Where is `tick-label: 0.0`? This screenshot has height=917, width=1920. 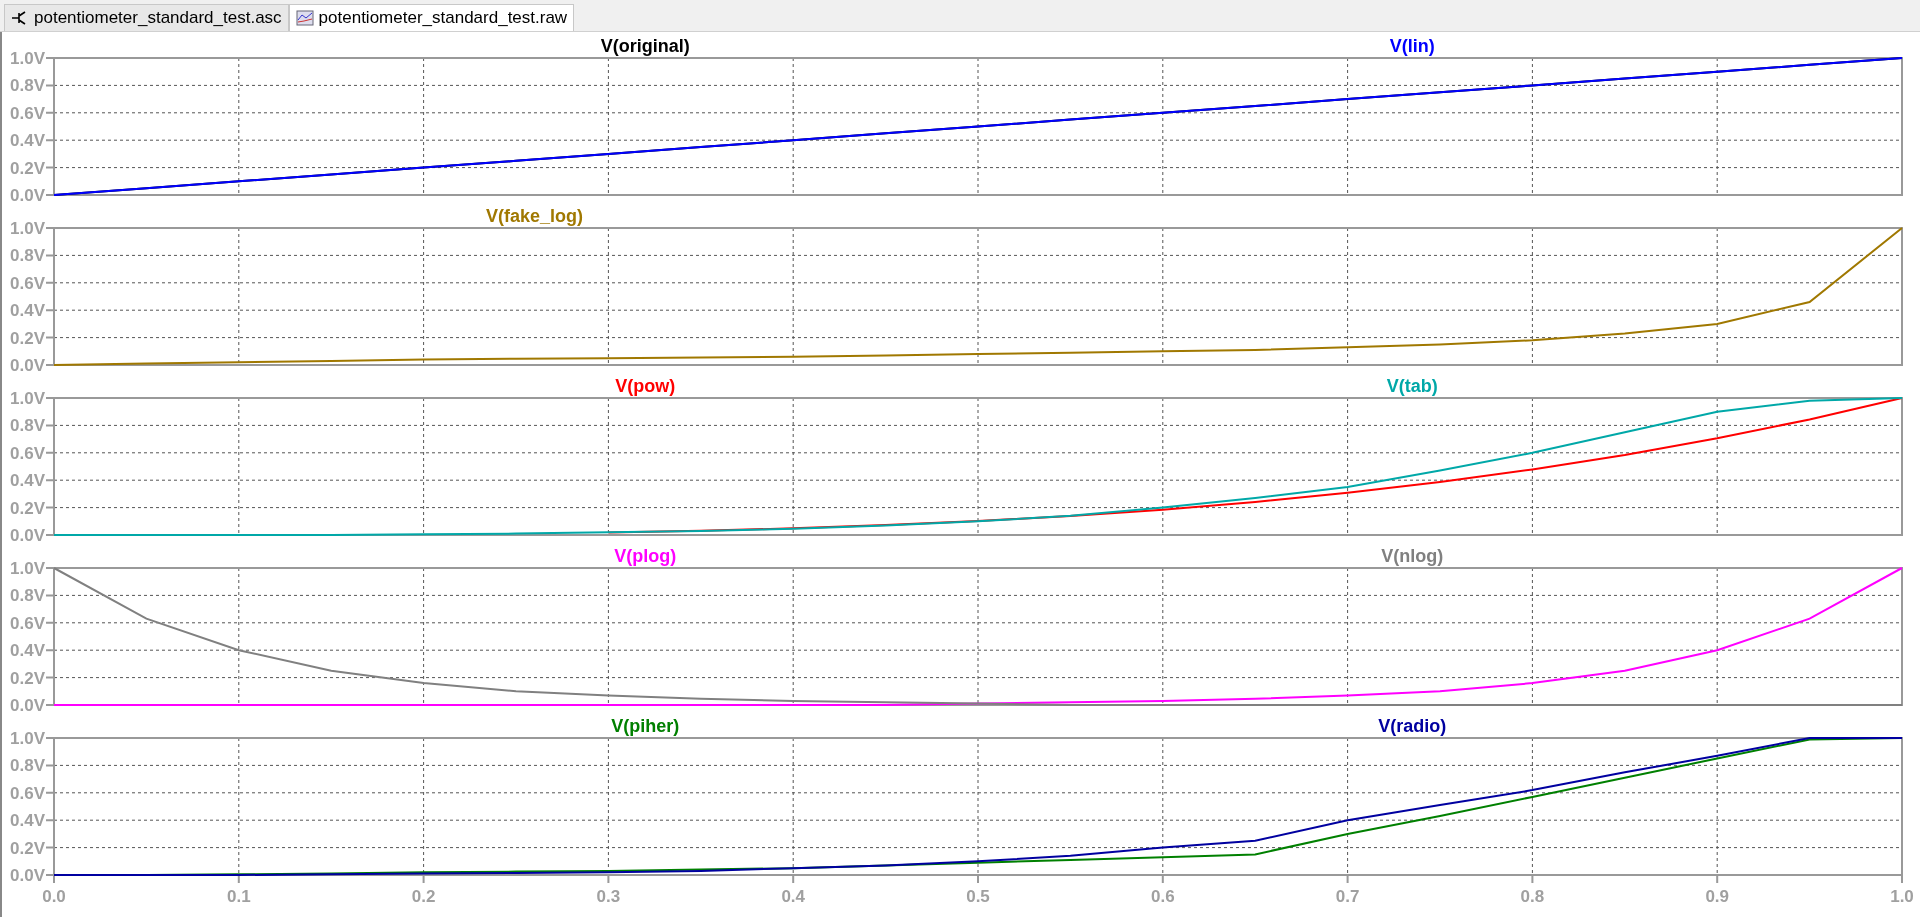 tick-label: 0.0 is located at coordinates (54, 896).